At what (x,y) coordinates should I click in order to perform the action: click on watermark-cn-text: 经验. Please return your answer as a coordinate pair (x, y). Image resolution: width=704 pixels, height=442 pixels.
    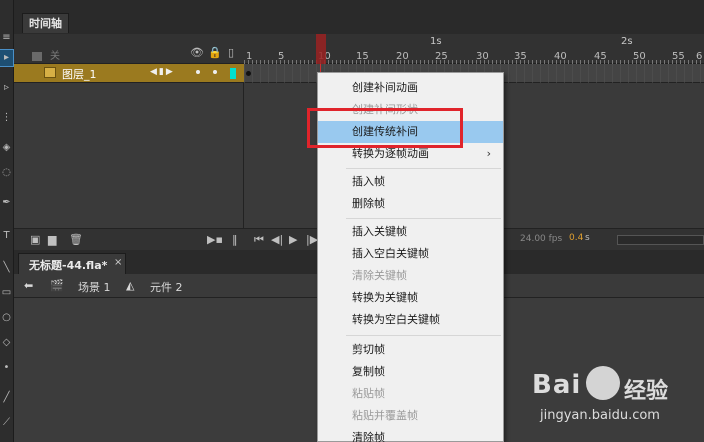
    Looking at the image, I should click on (646, 391).